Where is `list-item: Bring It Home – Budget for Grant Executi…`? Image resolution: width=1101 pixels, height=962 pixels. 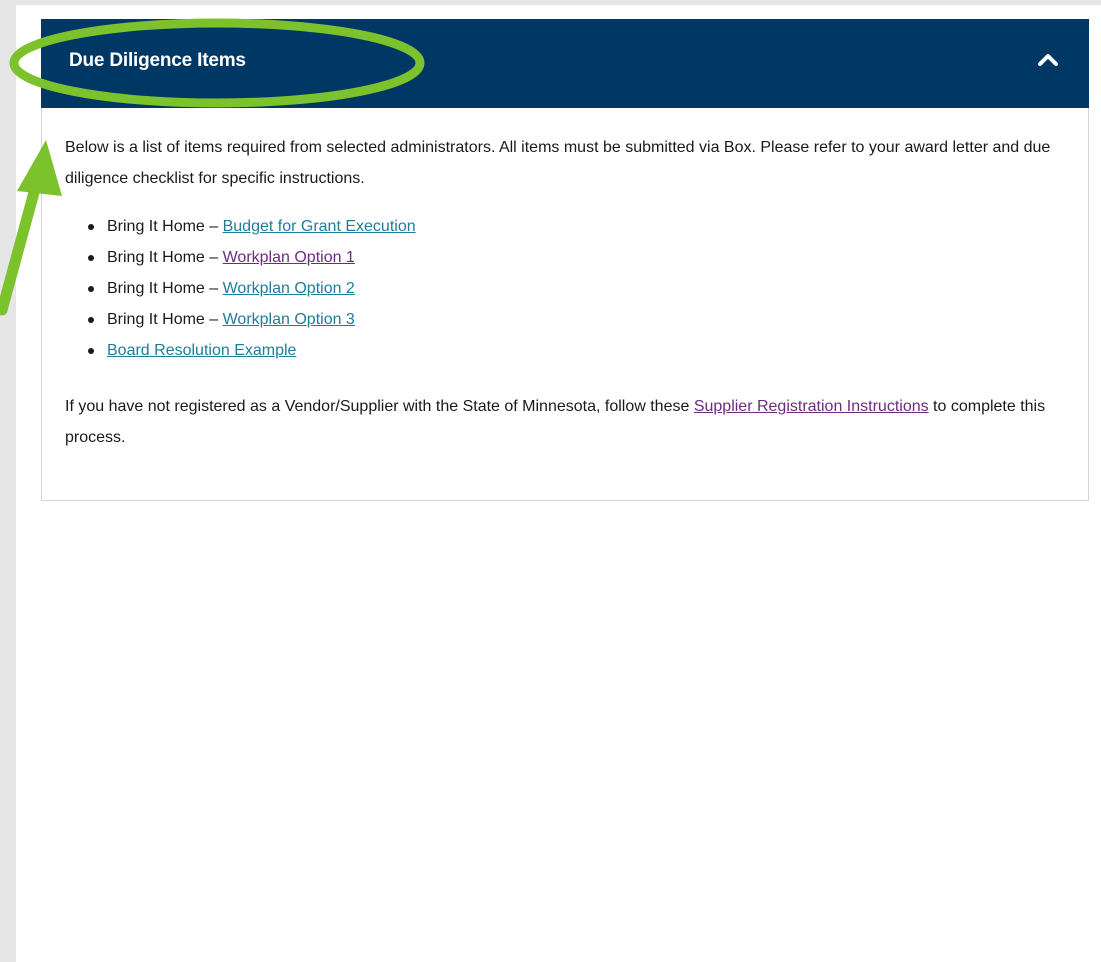 list-item: Bring It Home – Budget for Grant Executi… is located at coordinates (571, 226).